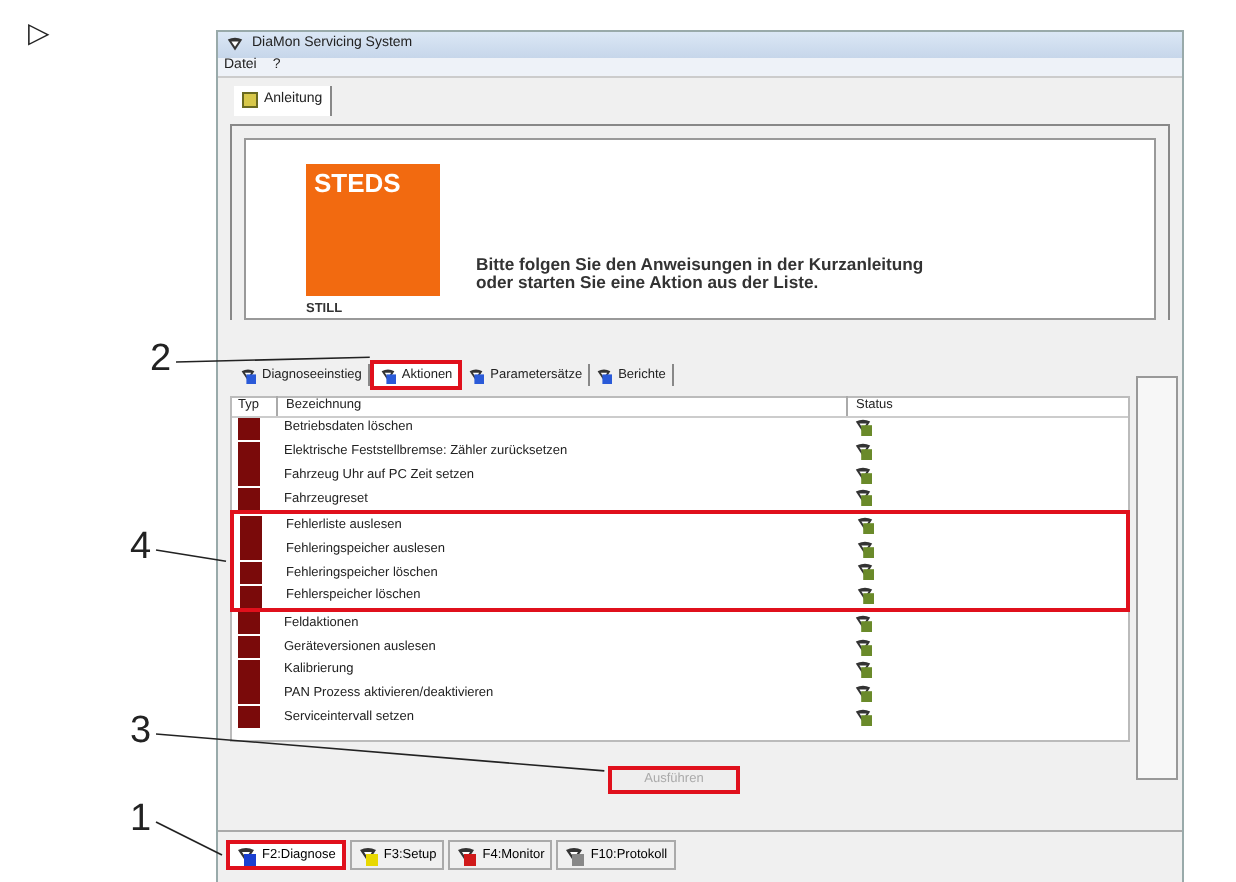 This screenshot has width=1236, height=882. I want to click on callout-number: 3, so click(141, 731).